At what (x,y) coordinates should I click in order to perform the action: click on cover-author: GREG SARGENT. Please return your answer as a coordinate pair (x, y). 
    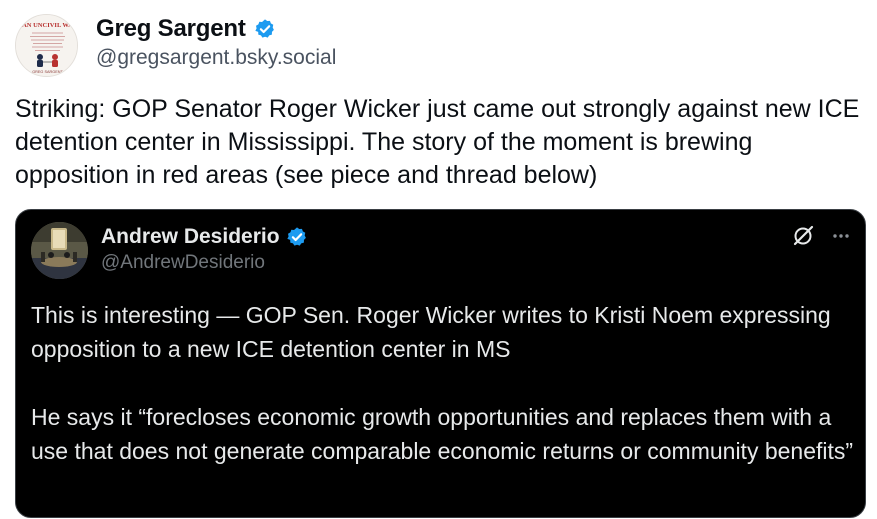
    Looking at the image, I should click on (47, 72).